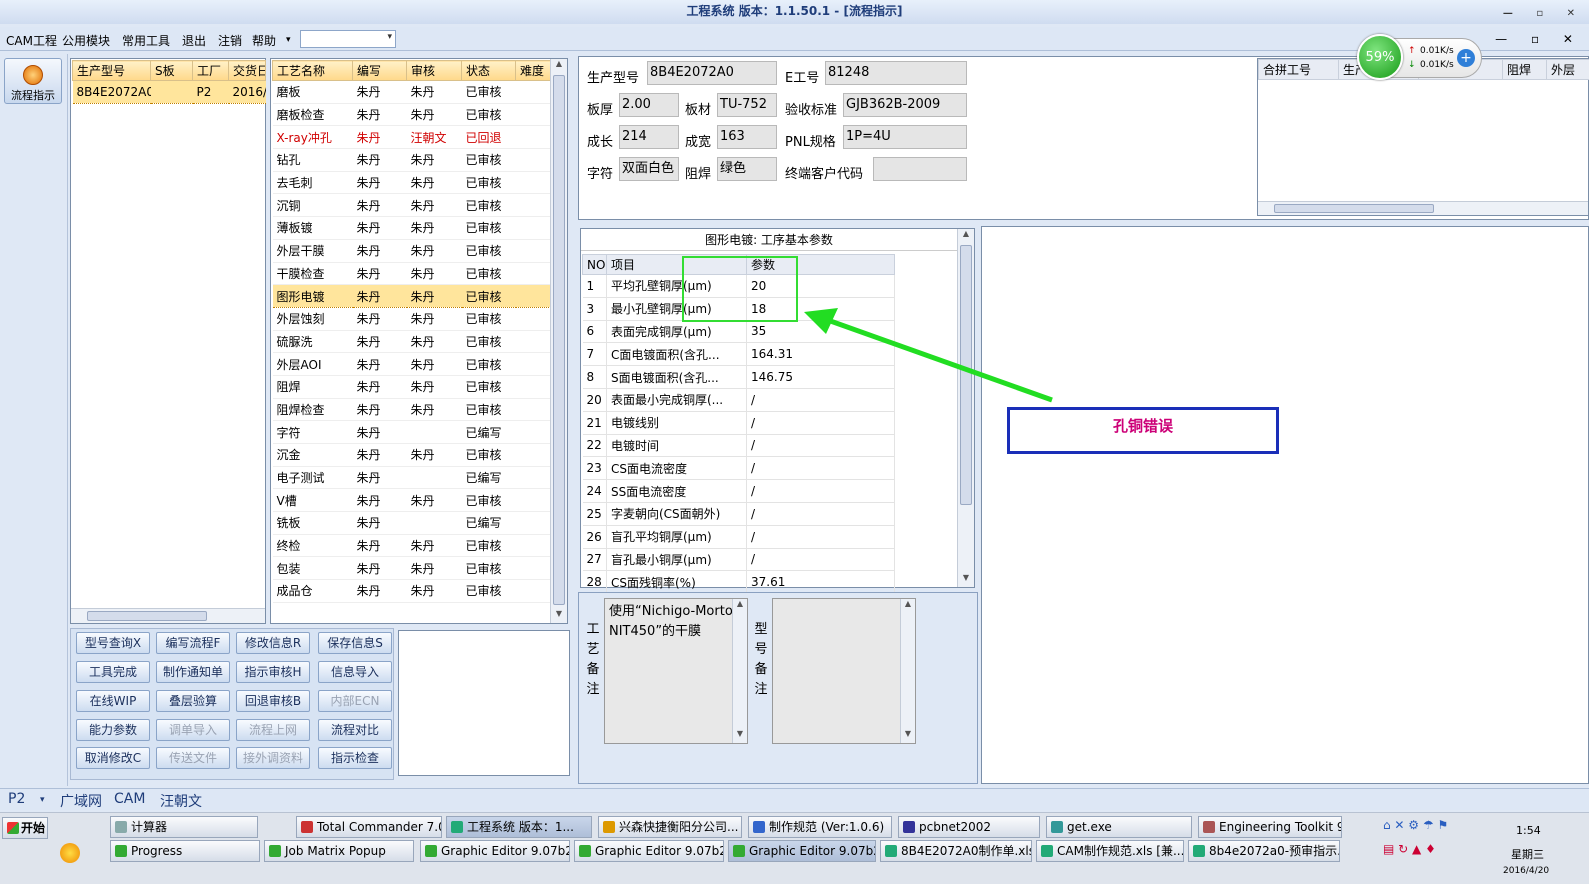 The width and height of the screenshot is (1589, 884). Describe the element at coordinates (157, 851) in the screenshot. I see `taskbar-button-label: Progress` at that location.